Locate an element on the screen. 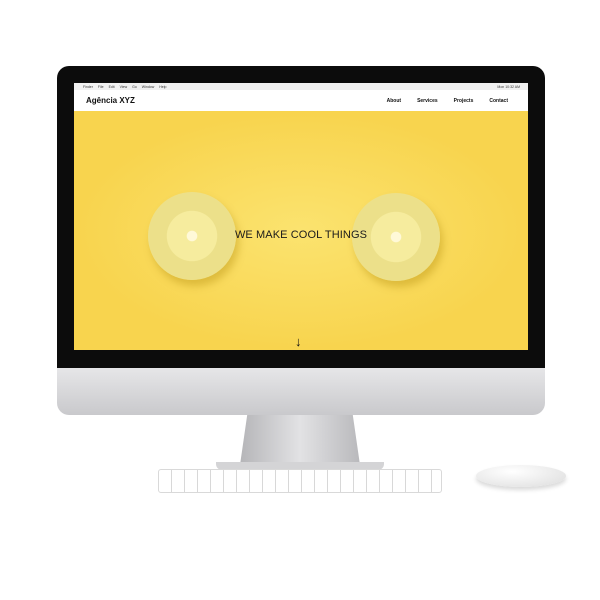 Image resolution: width=600 pixels, height=600 pixels. mouse is located at coordinates (521, 476).